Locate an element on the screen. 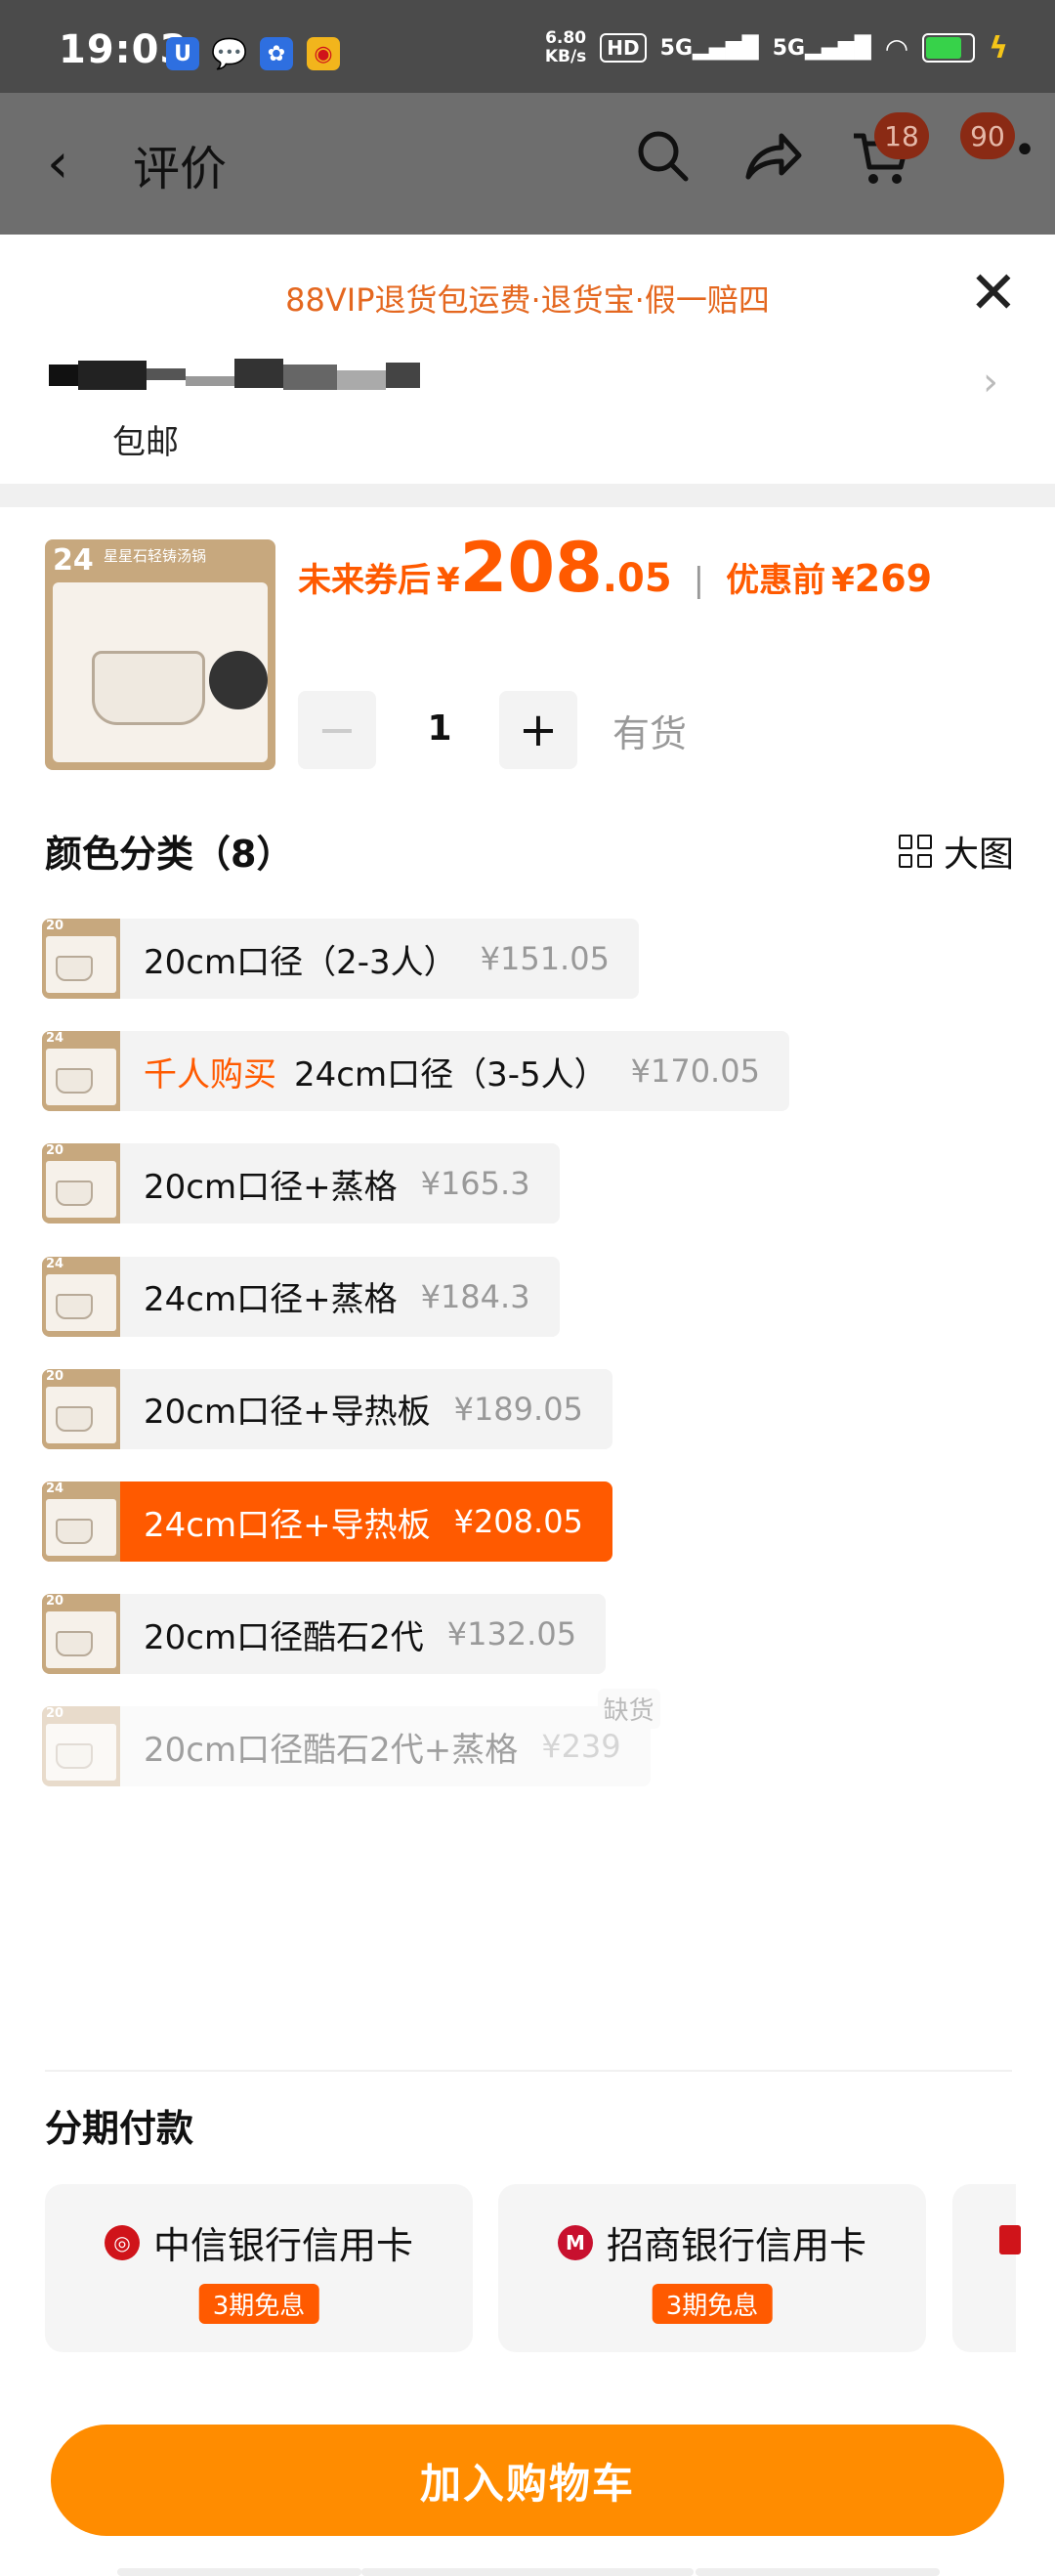  net2-label: 5G is located at coordinates (789, 48).